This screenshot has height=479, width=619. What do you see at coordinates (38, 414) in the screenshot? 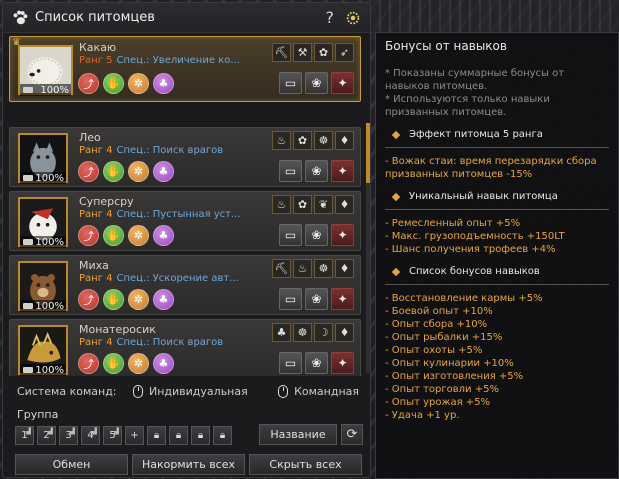
I see `group-label: Группа` at bounding box center [38, 414].